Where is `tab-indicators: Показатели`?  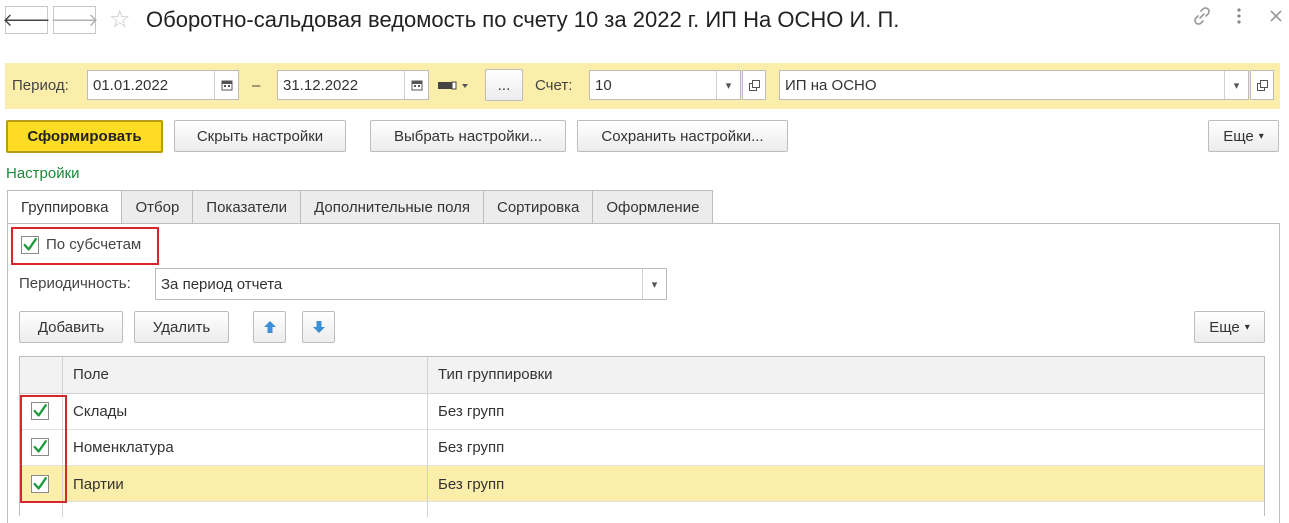 tab-indicators: Показатели is located at coordinates (247, 207).